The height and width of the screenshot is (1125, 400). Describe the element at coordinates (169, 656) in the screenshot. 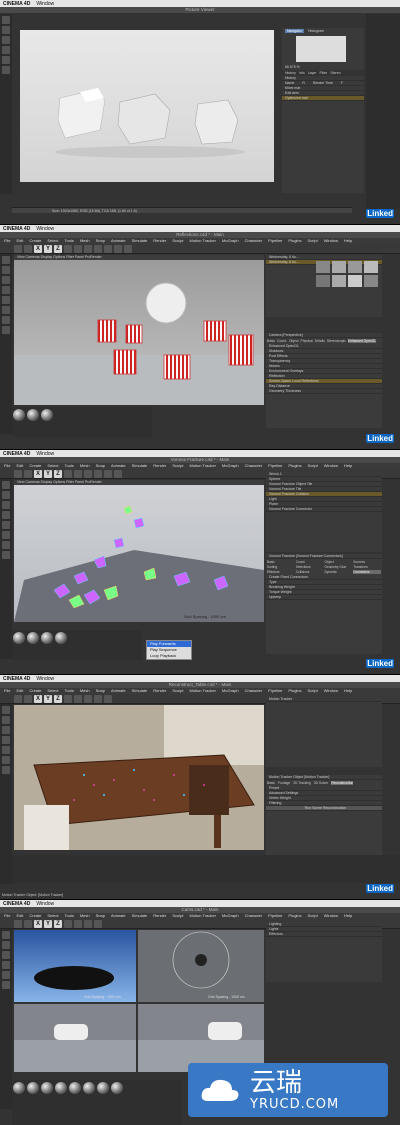

I see `menu-item: Loop Playback` at that location.